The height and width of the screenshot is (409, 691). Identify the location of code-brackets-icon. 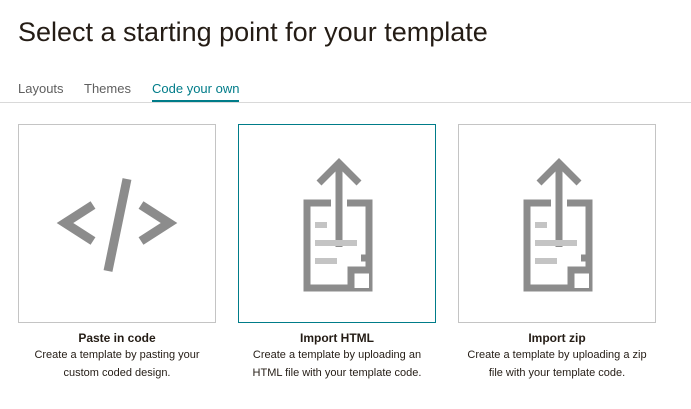
(117, 225).